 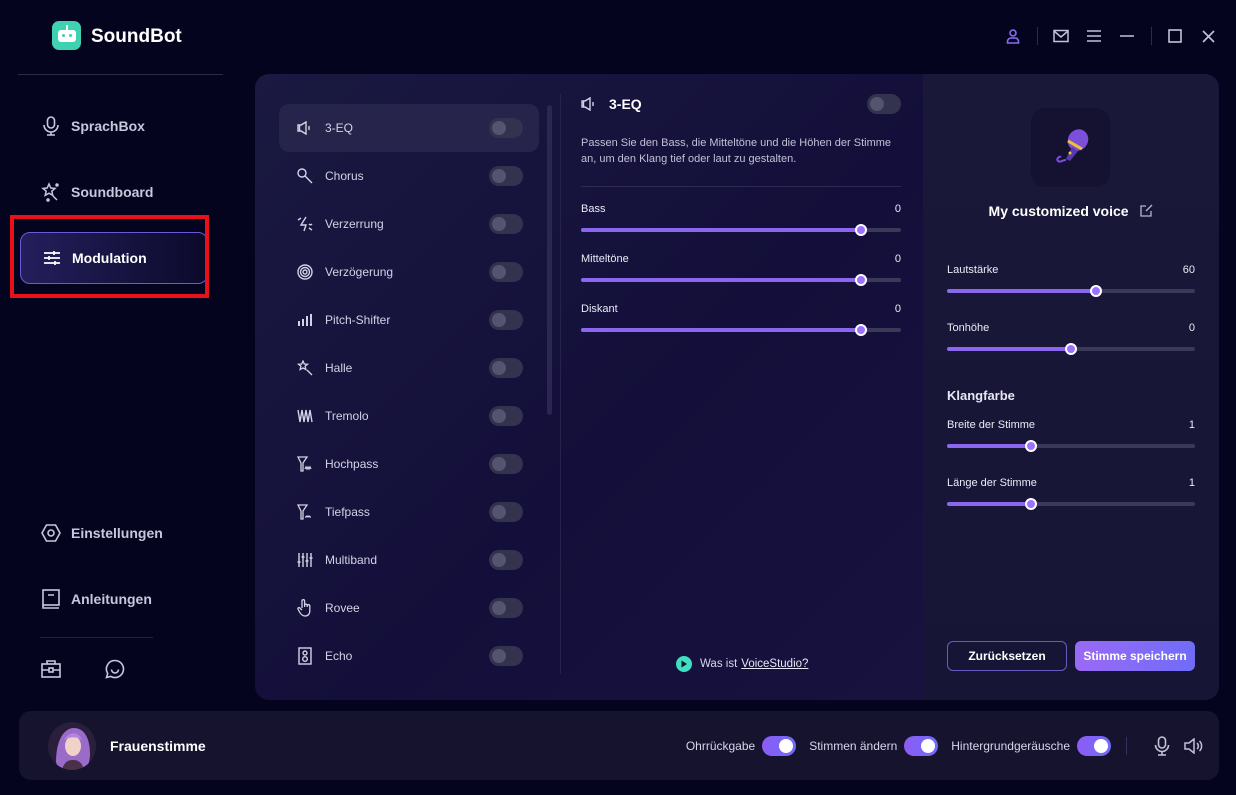 I want to click on sidebar-item-anleitungen: Anleitungen, so click(x=114, y=599).